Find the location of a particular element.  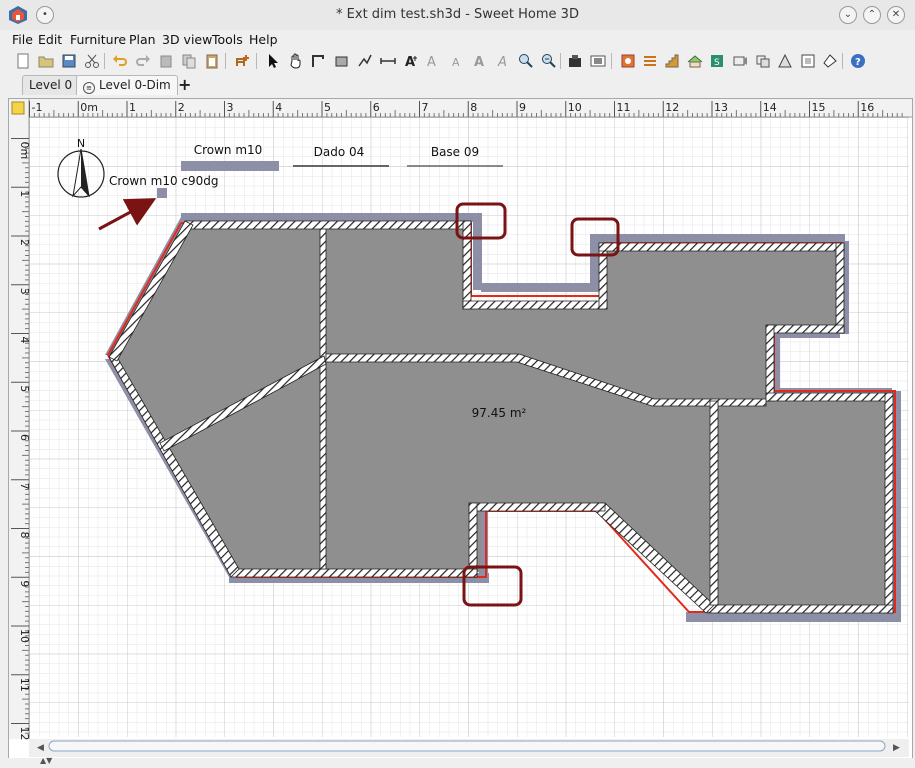

level-icon is located at coordinates (650, 61).